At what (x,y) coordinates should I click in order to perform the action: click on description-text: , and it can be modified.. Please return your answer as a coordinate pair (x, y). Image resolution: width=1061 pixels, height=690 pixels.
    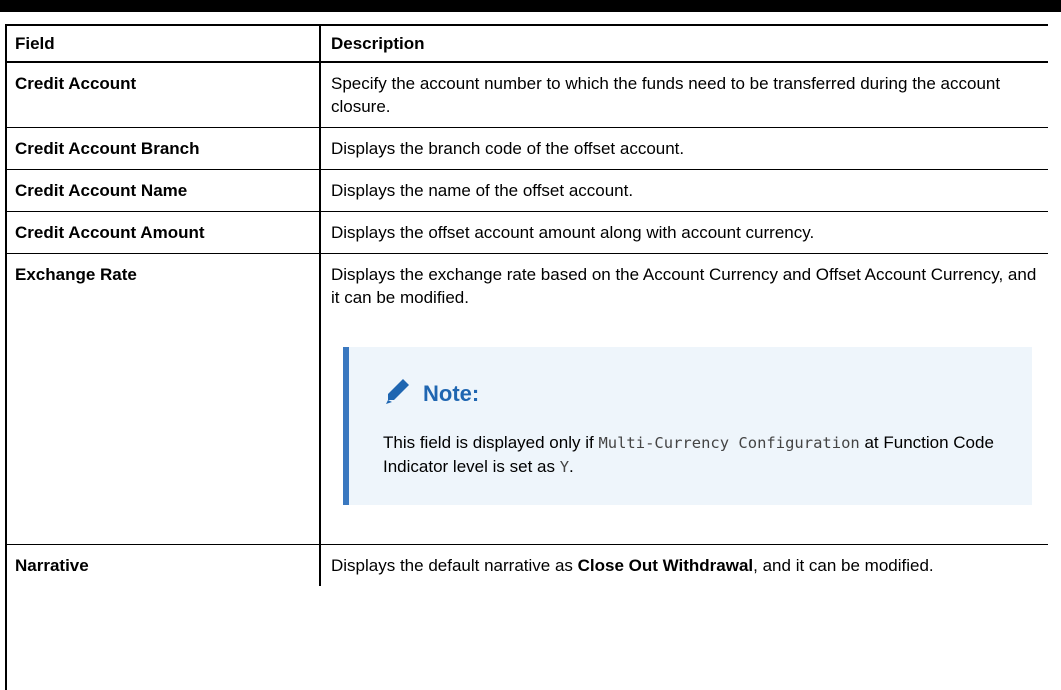
    Looking at the image, I should click on (843, 565).